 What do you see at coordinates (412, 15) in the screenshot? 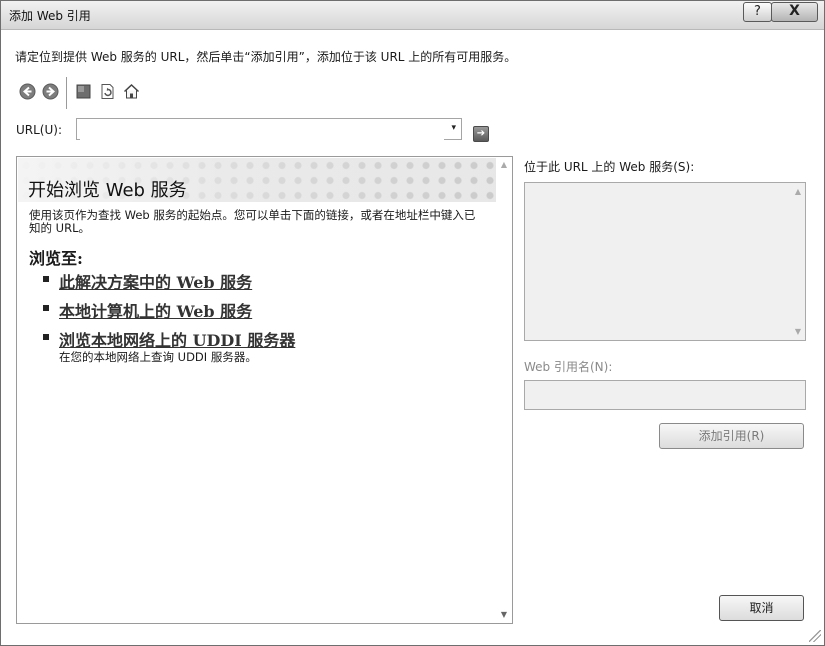
I see `title-bar: 添加 Web 引用 ? X` at bounding box center [412, 15].